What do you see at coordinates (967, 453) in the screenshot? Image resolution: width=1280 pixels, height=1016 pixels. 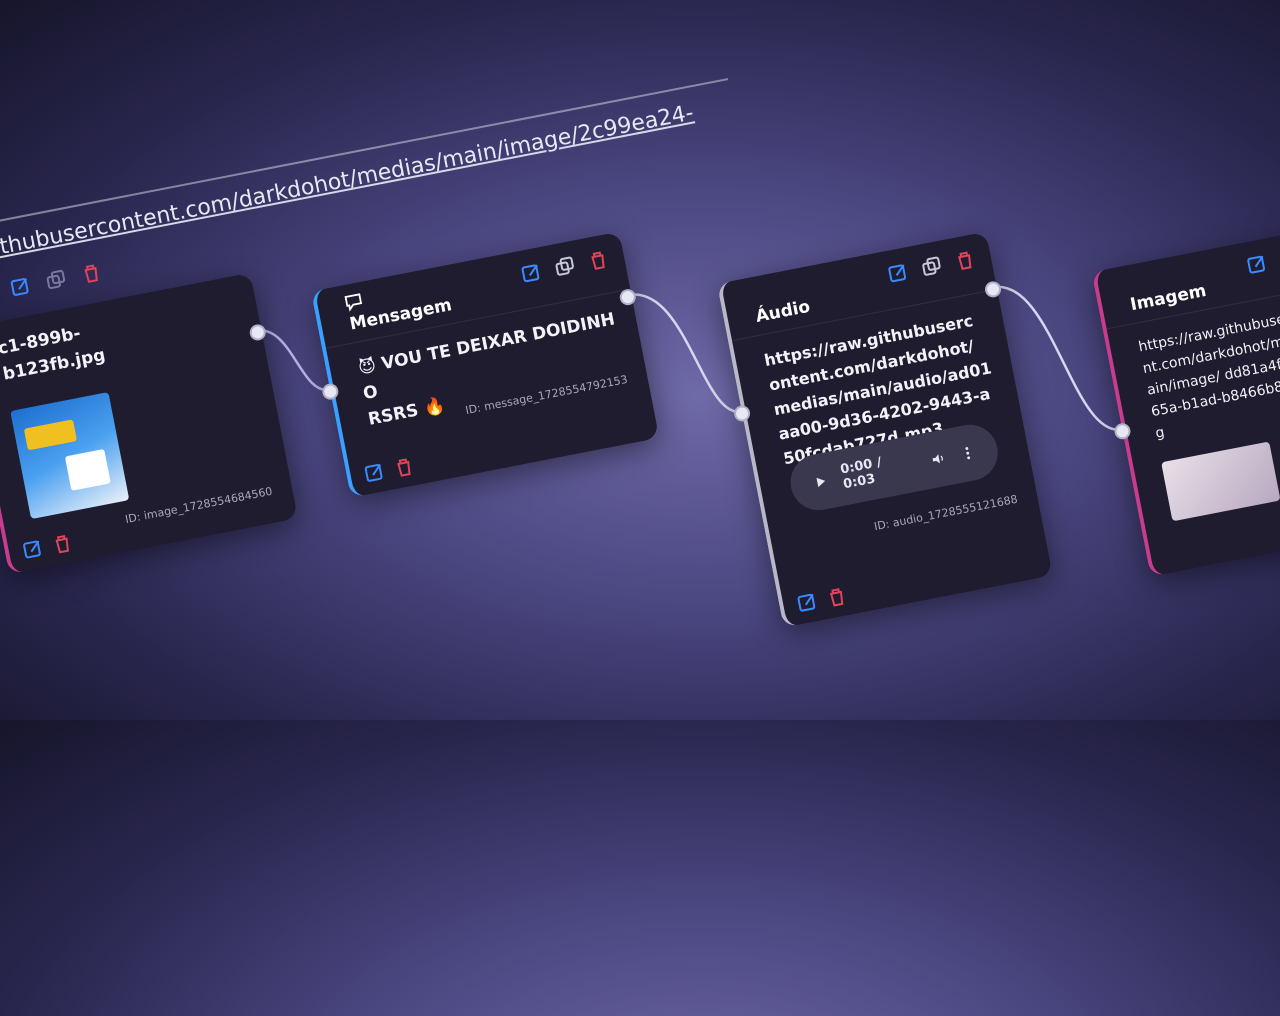 I see `more-vert-icon` at bounding box center [967, 453].